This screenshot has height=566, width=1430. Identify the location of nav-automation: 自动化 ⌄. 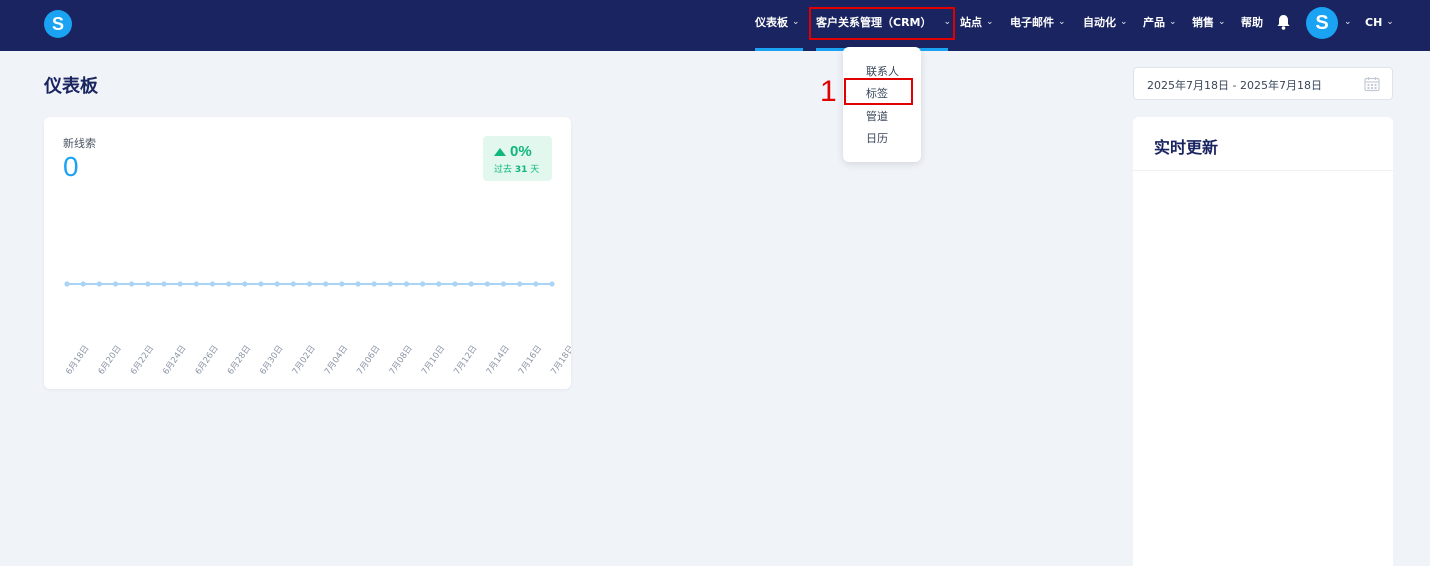
(1105, 22).